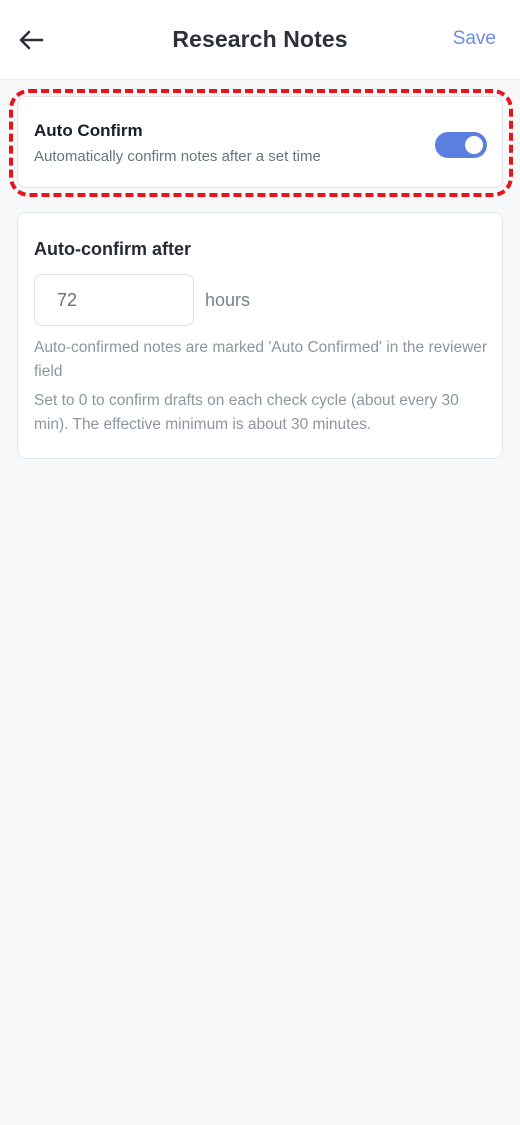  Describe the element at coordinates (114, 300) in the screenshot. I see `hours-input` at that location.